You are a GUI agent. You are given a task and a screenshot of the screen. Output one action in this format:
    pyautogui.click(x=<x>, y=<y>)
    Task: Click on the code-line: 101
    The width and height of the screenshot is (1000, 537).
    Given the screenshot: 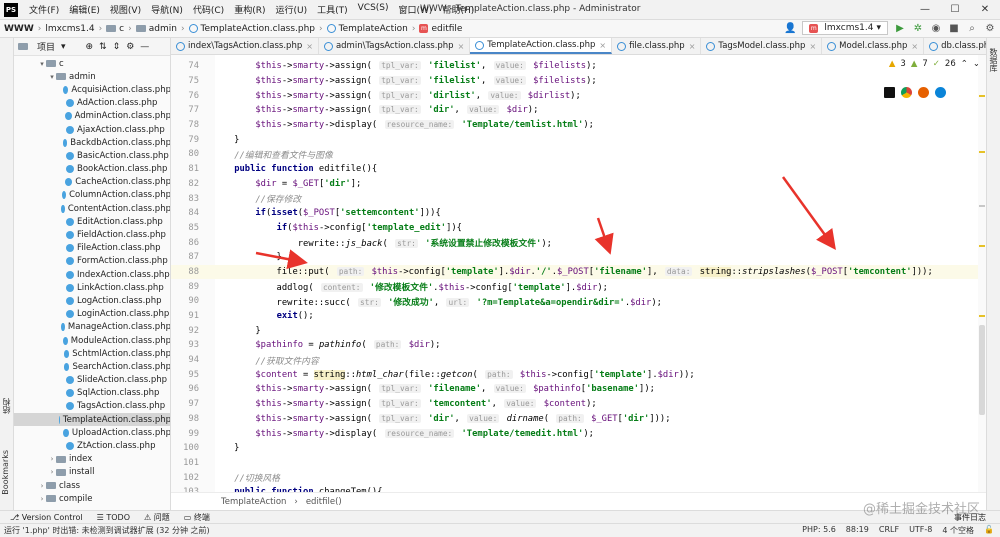 What is the action you would take?
    pyautogui.click(x=576, y=463)
    